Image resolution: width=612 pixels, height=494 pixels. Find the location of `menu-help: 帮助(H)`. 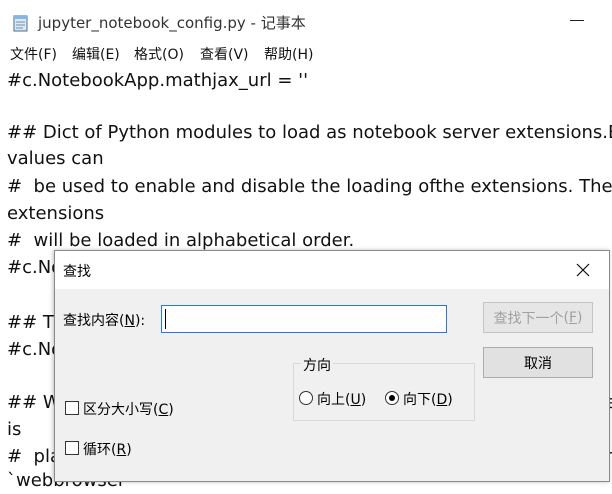

menu-help: 帮助(H) is located at coordinates (288, 54).